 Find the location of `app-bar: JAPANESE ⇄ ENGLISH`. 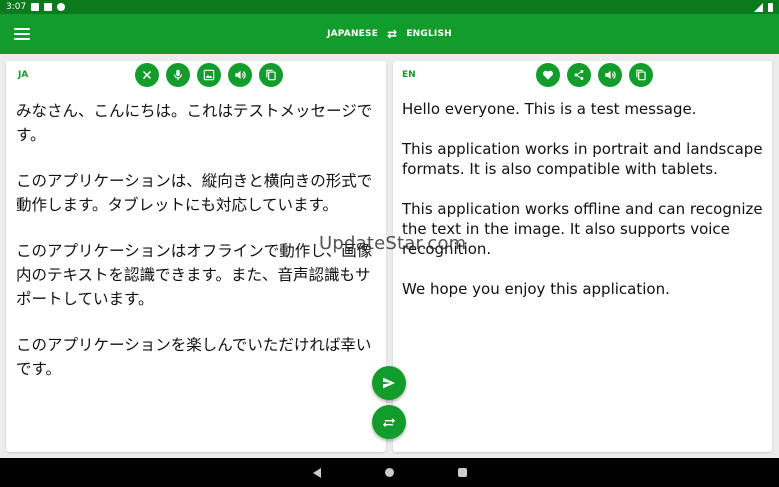

app-bar: JAPANESE ⇄ ENGLISH is located at coordinates (389, 34).